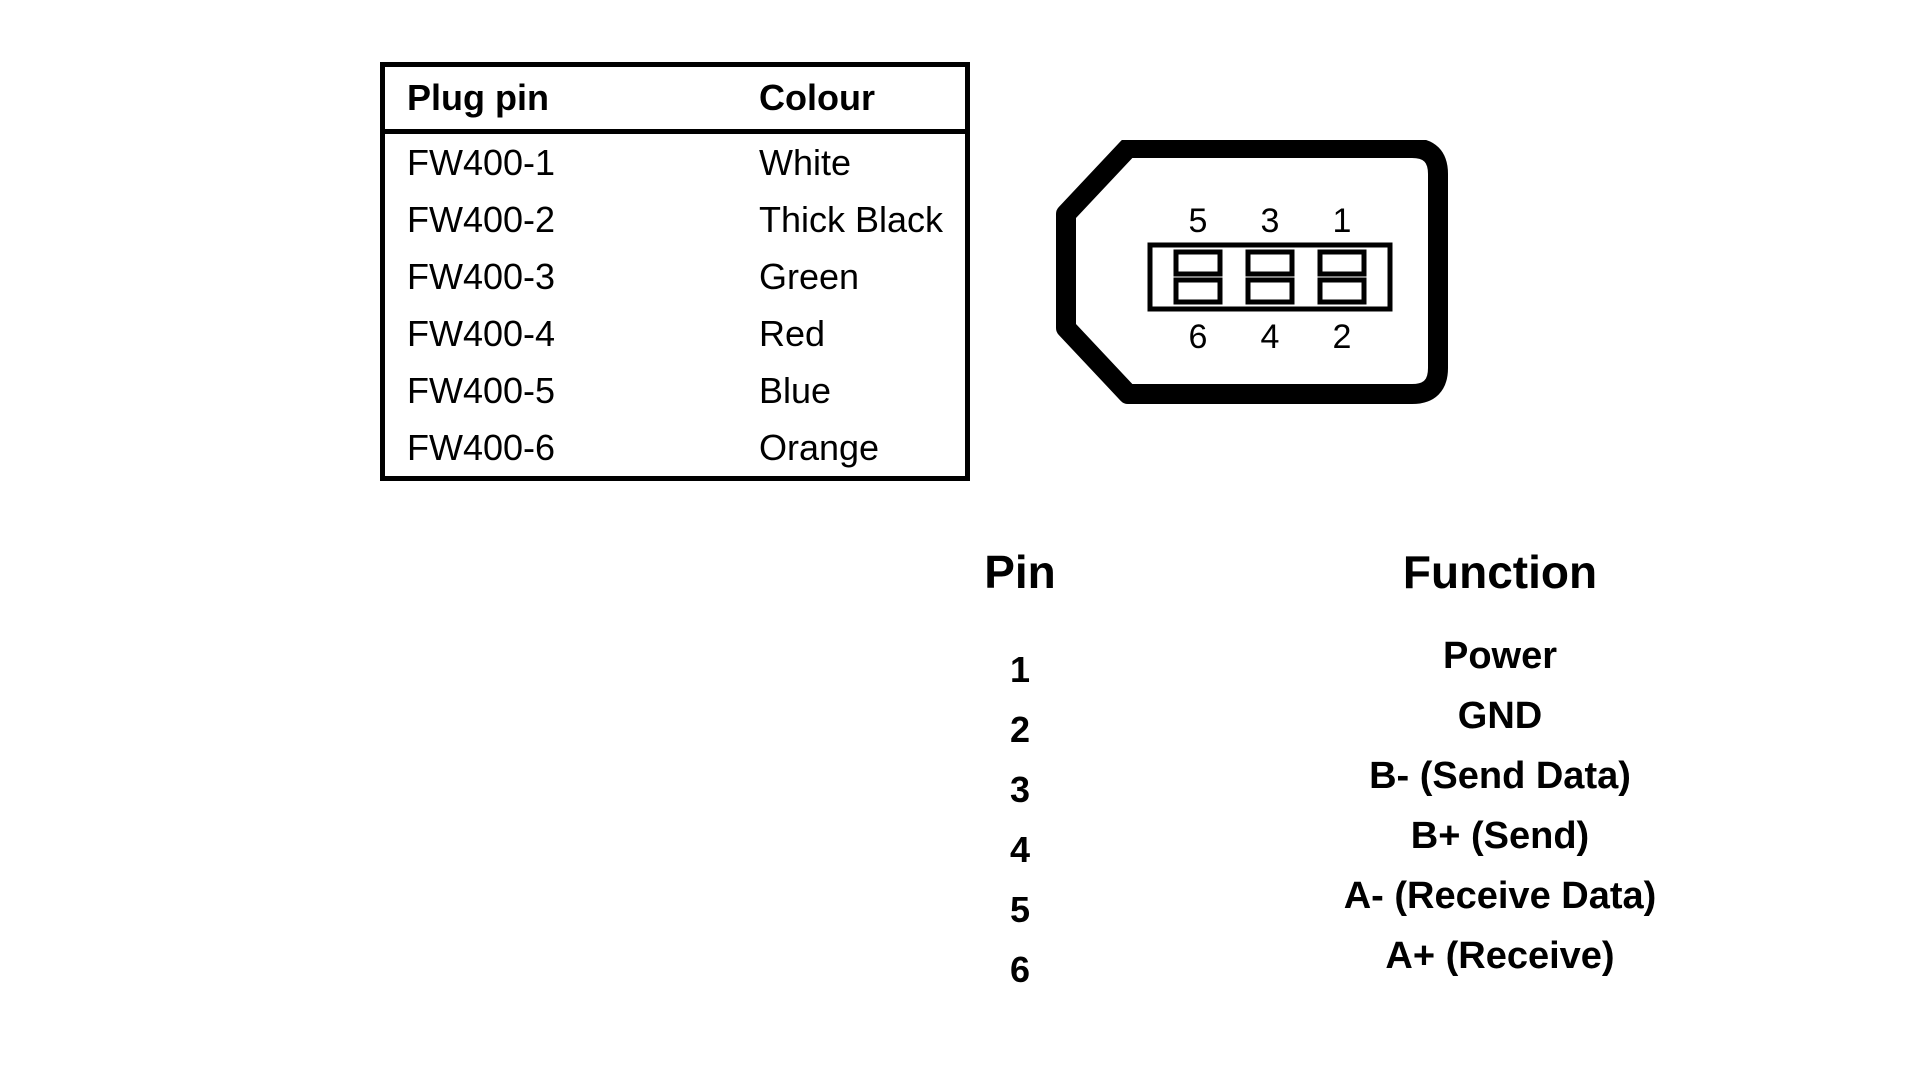 This screenshot has height=1080, width=1920. What do you see at coordinates (1020, 969) in the screenshot?
I see `pin-number: 6` at bounding box center [1020, 969].